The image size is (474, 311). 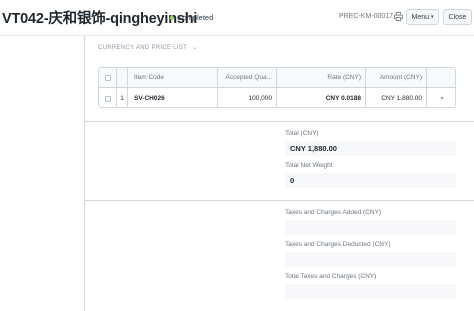 I want to click on total-label: Total (CNY), so click(x=302, y=133).